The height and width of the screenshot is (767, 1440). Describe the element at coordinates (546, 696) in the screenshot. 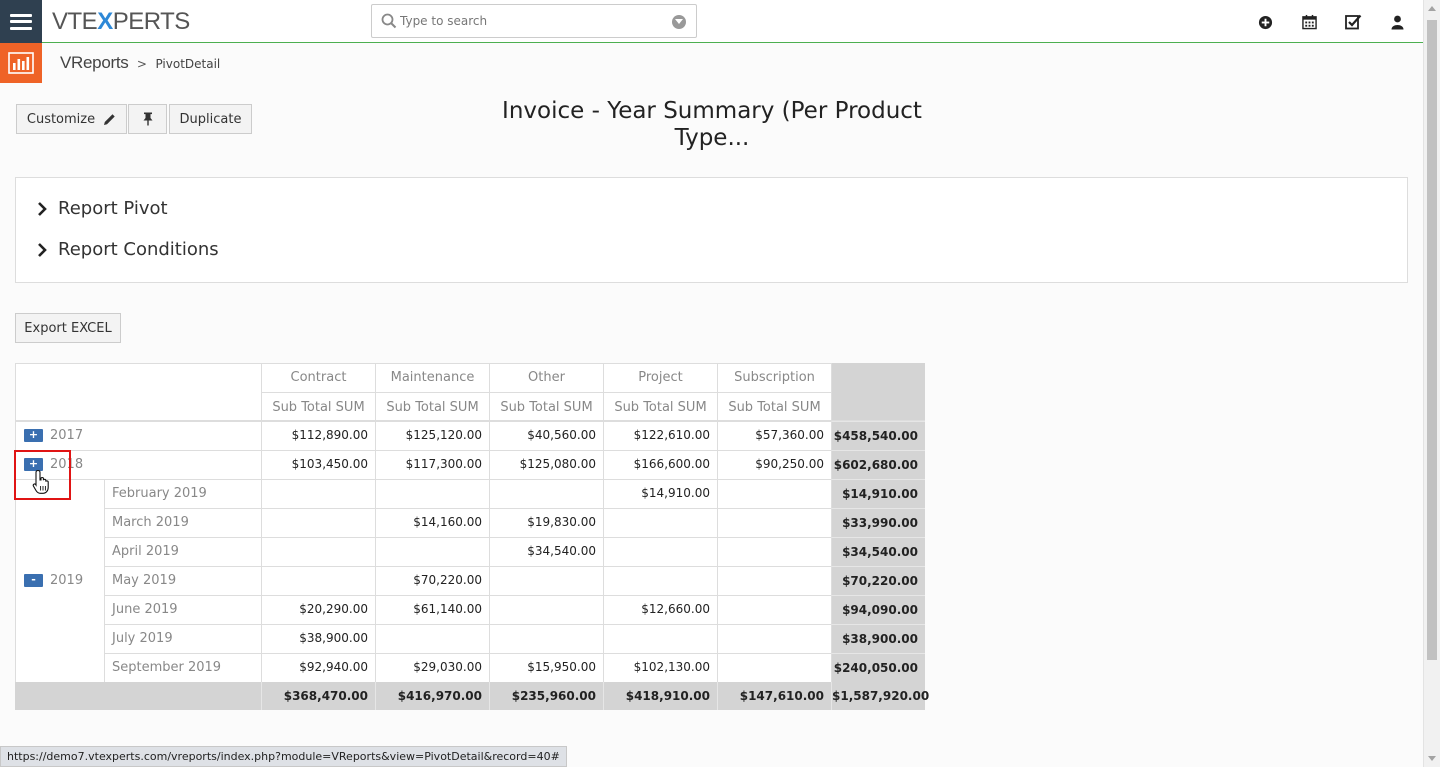

I see `column-total-cell: $235,960.00` at that location.